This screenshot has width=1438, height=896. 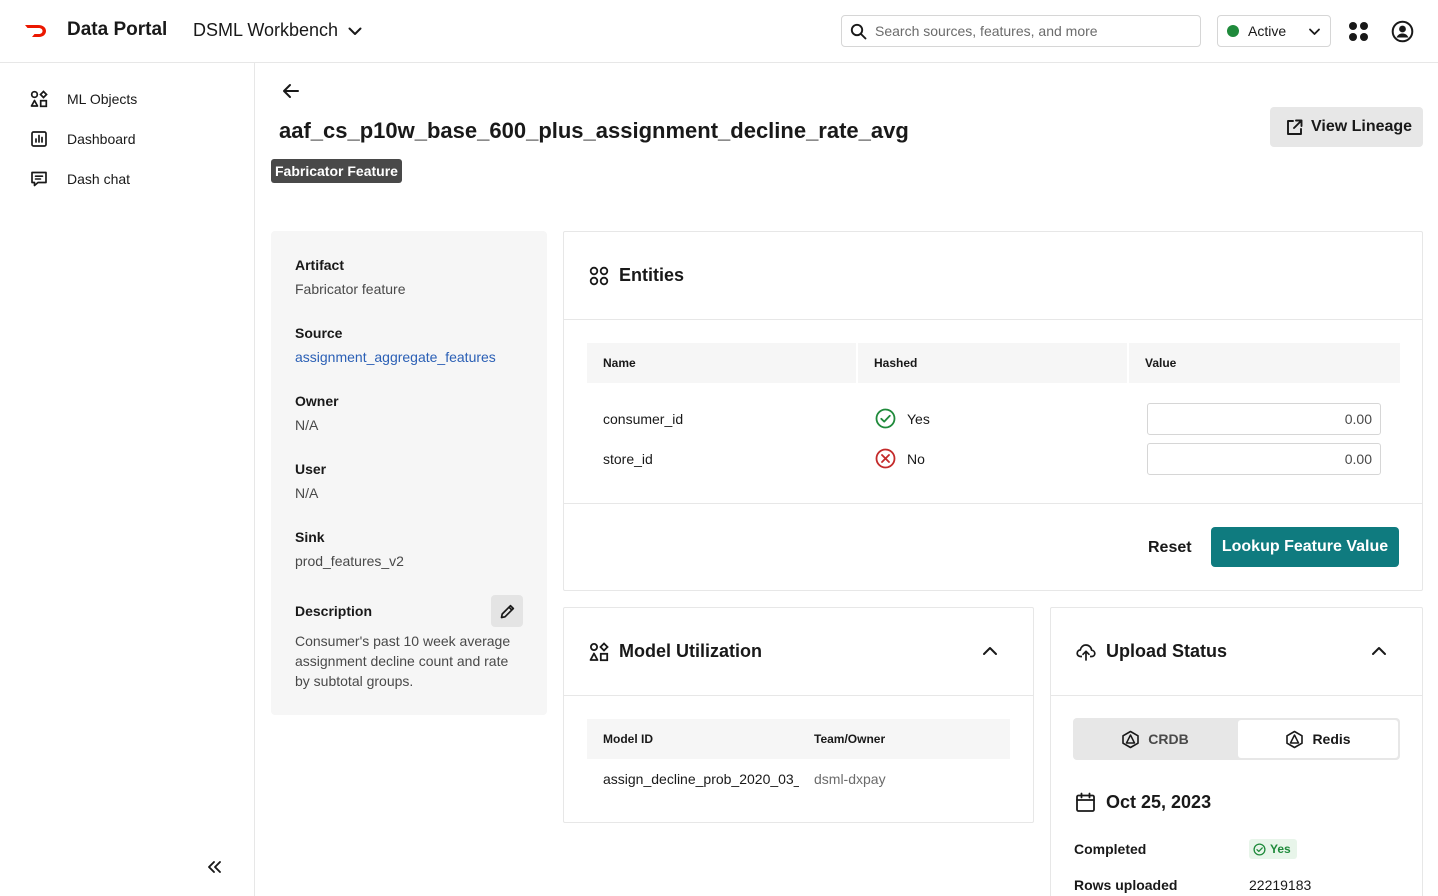 What do you see at coordinates (355, 31) in the screenshot?
I see `chevron-down-icon` at bounding box center [355, 31].